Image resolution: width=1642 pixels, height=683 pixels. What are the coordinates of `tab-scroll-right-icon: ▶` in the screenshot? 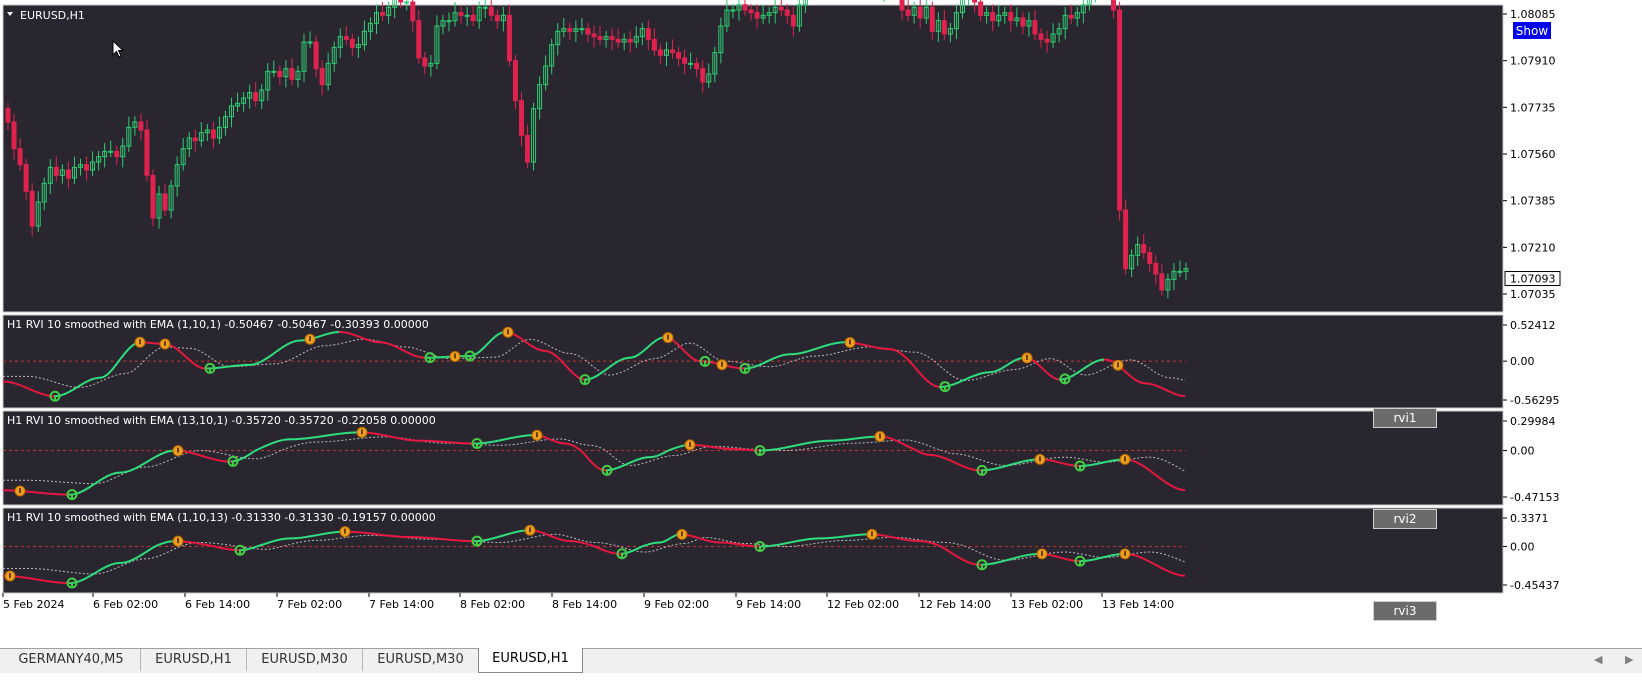 It's located at (1629, 660).